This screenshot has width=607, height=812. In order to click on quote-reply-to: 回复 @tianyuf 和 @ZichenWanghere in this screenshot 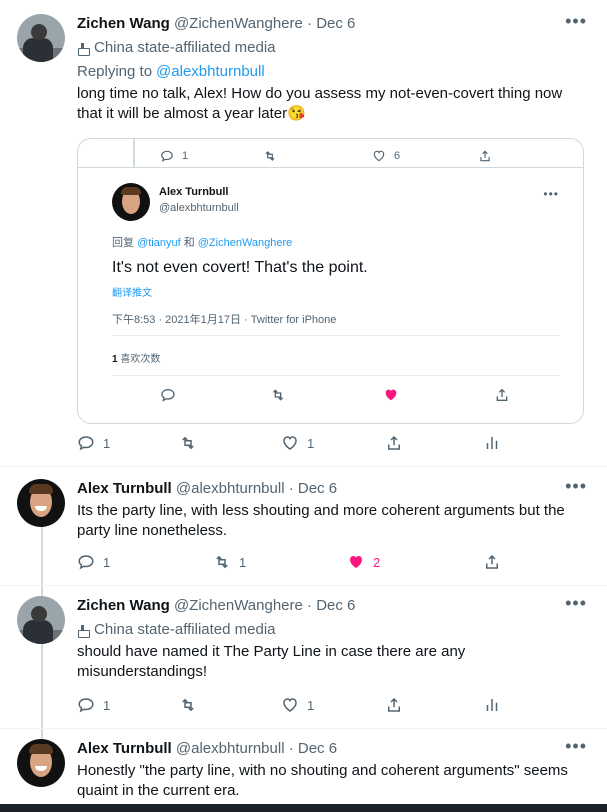, I will do `click(202, 243)`.